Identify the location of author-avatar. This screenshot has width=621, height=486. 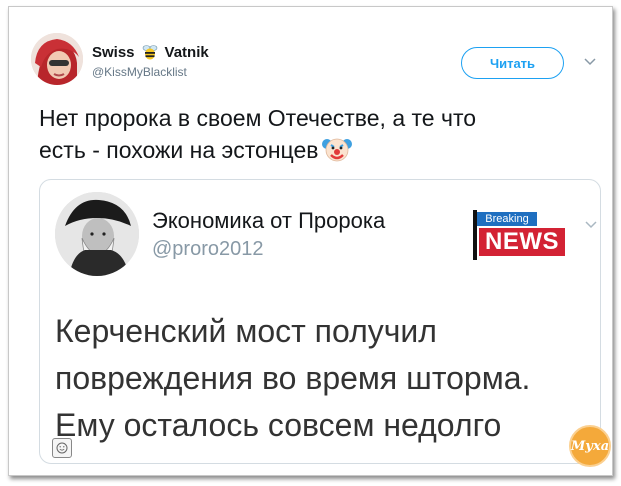
(57, 59).